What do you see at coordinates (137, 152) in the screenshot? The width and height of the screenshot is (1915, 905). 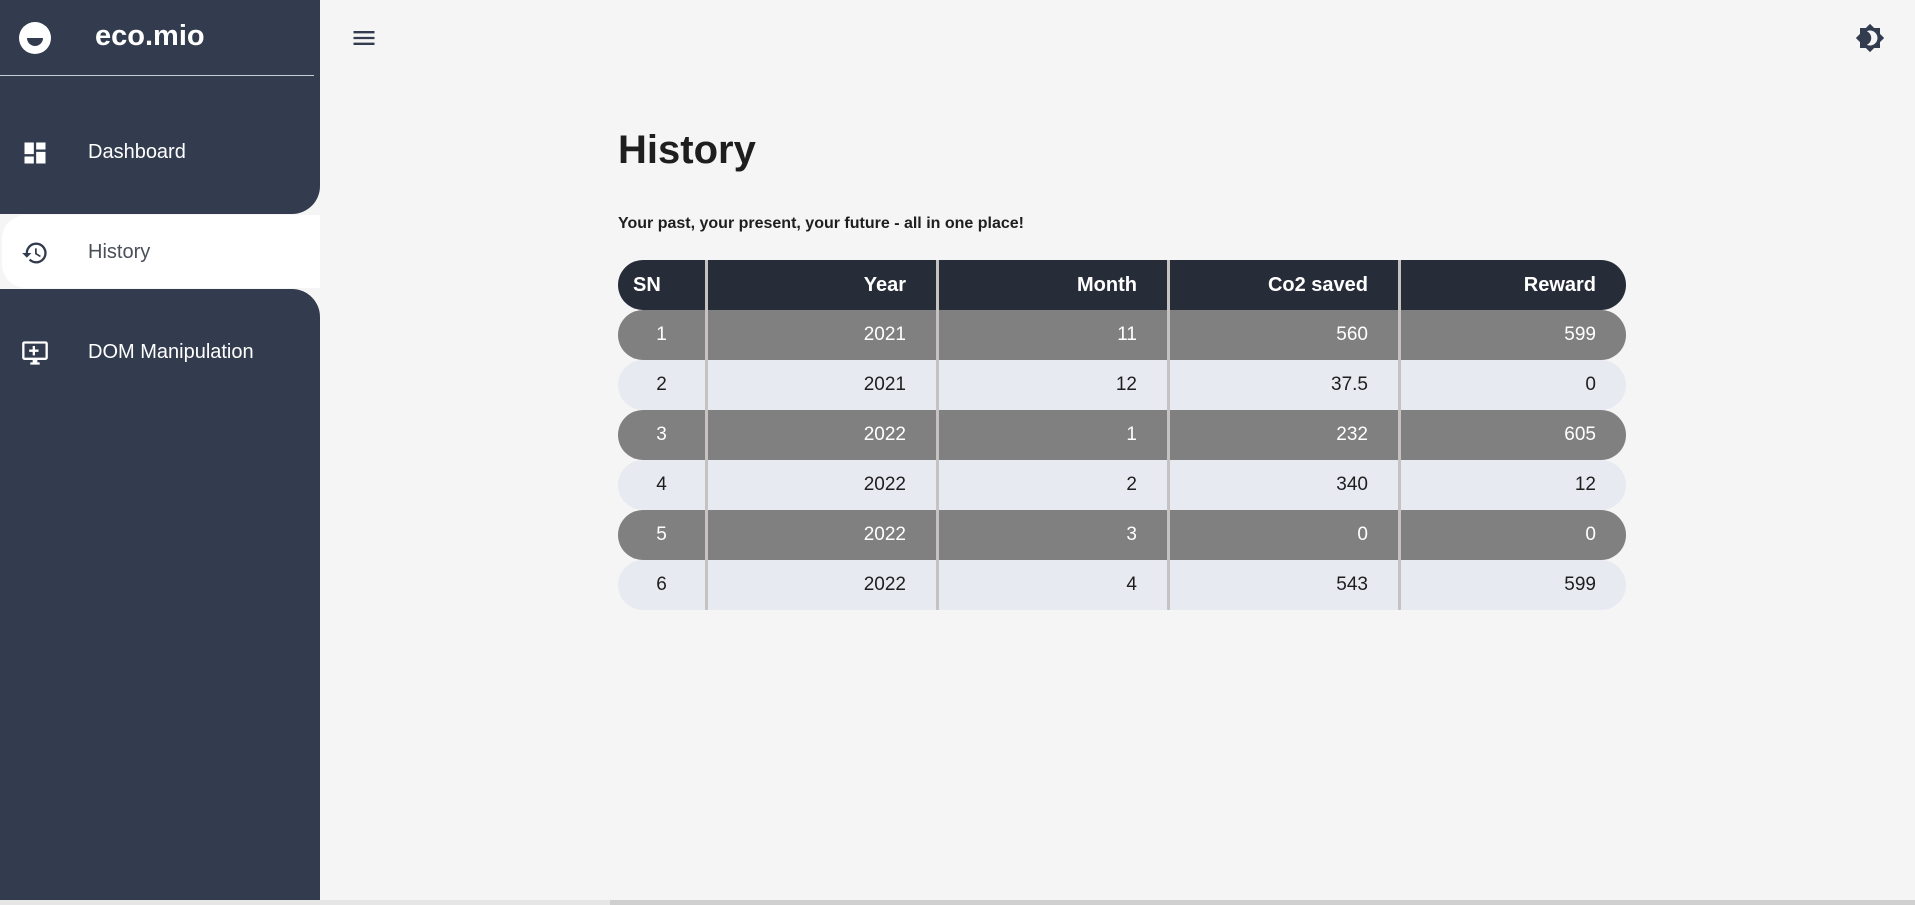 I see `sidebar-item-label: Dashboard` at bounding box center [137, 152].